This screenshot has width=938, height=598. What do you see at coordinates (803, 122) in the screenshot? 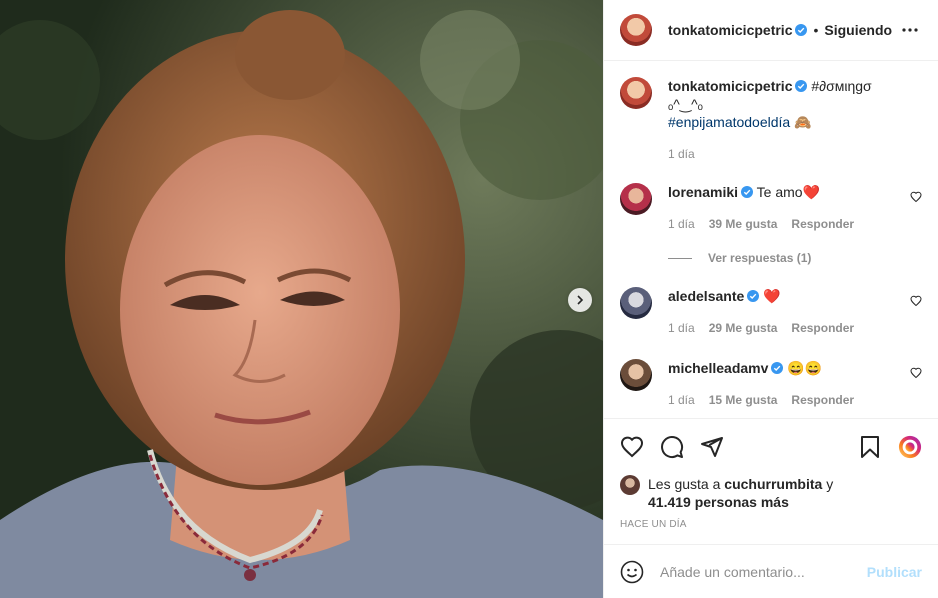
I see `caption-emoji: 🙈` at bounding box center [803, 122].